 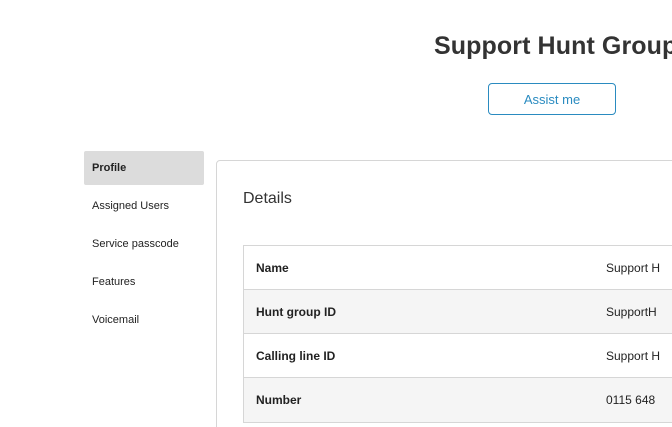 I want to click on table-row: Name Support H, so click(x=458, y=268).